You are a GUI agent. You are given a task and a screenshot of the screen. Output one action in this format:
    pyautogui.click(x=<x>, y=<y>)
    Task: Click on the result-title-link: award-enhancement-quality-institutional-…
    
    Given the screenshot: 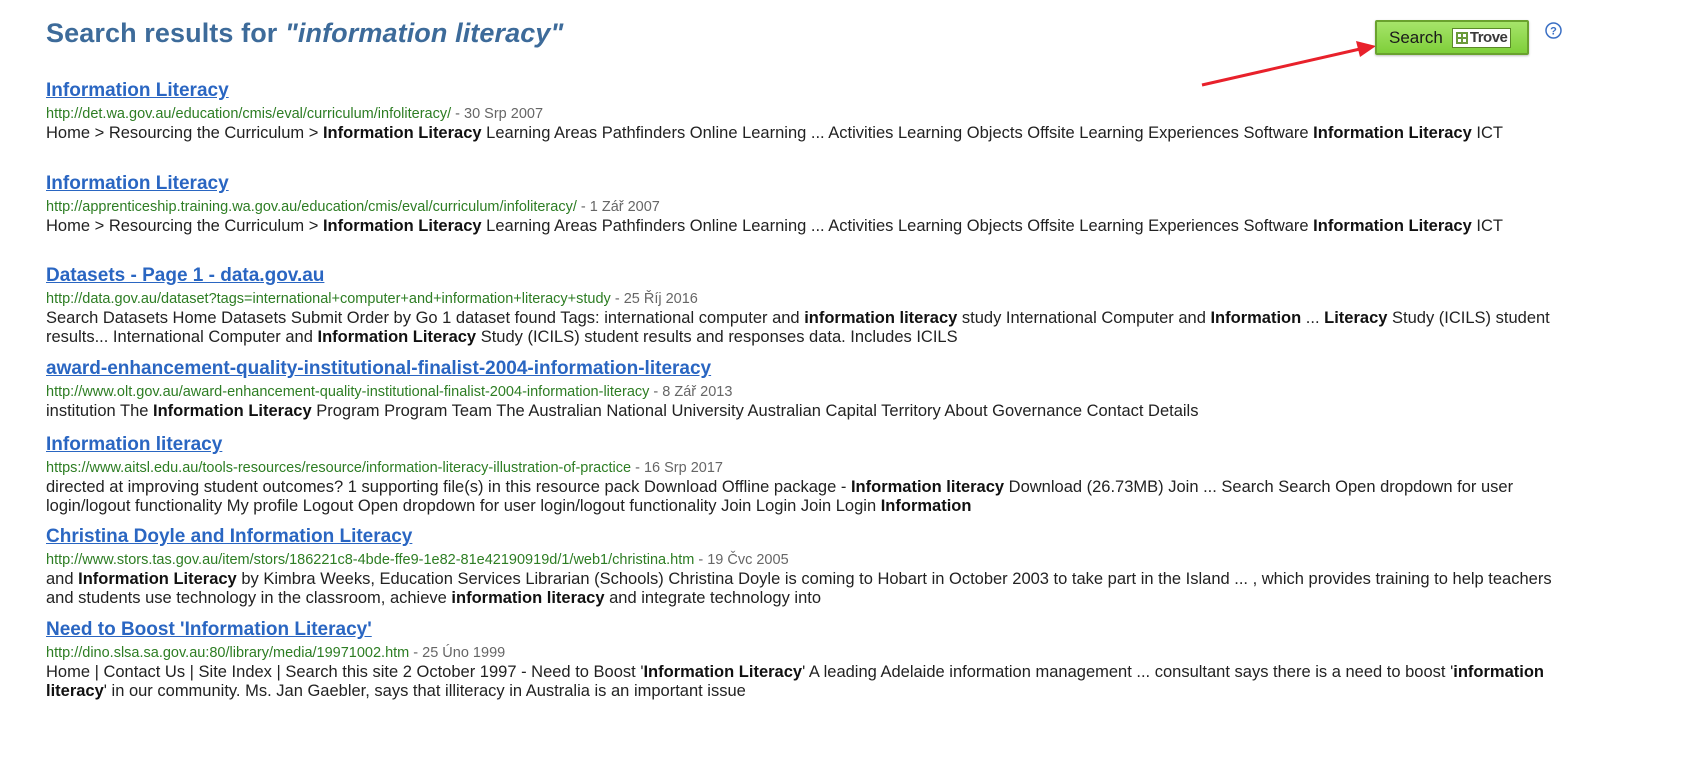 What is the action you would take?
    pyautogui.click(x=378, y=369)
    